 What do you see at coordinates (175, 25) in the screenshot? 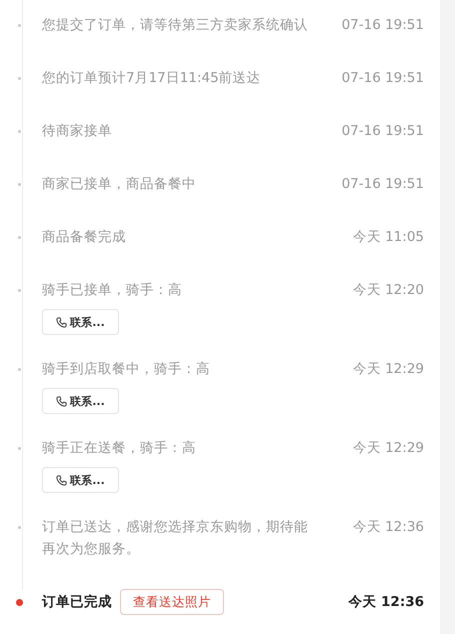
I see `status-text: 您提交了订单，请等待第三方卖家系统确认` at bounding box center [175, 25].